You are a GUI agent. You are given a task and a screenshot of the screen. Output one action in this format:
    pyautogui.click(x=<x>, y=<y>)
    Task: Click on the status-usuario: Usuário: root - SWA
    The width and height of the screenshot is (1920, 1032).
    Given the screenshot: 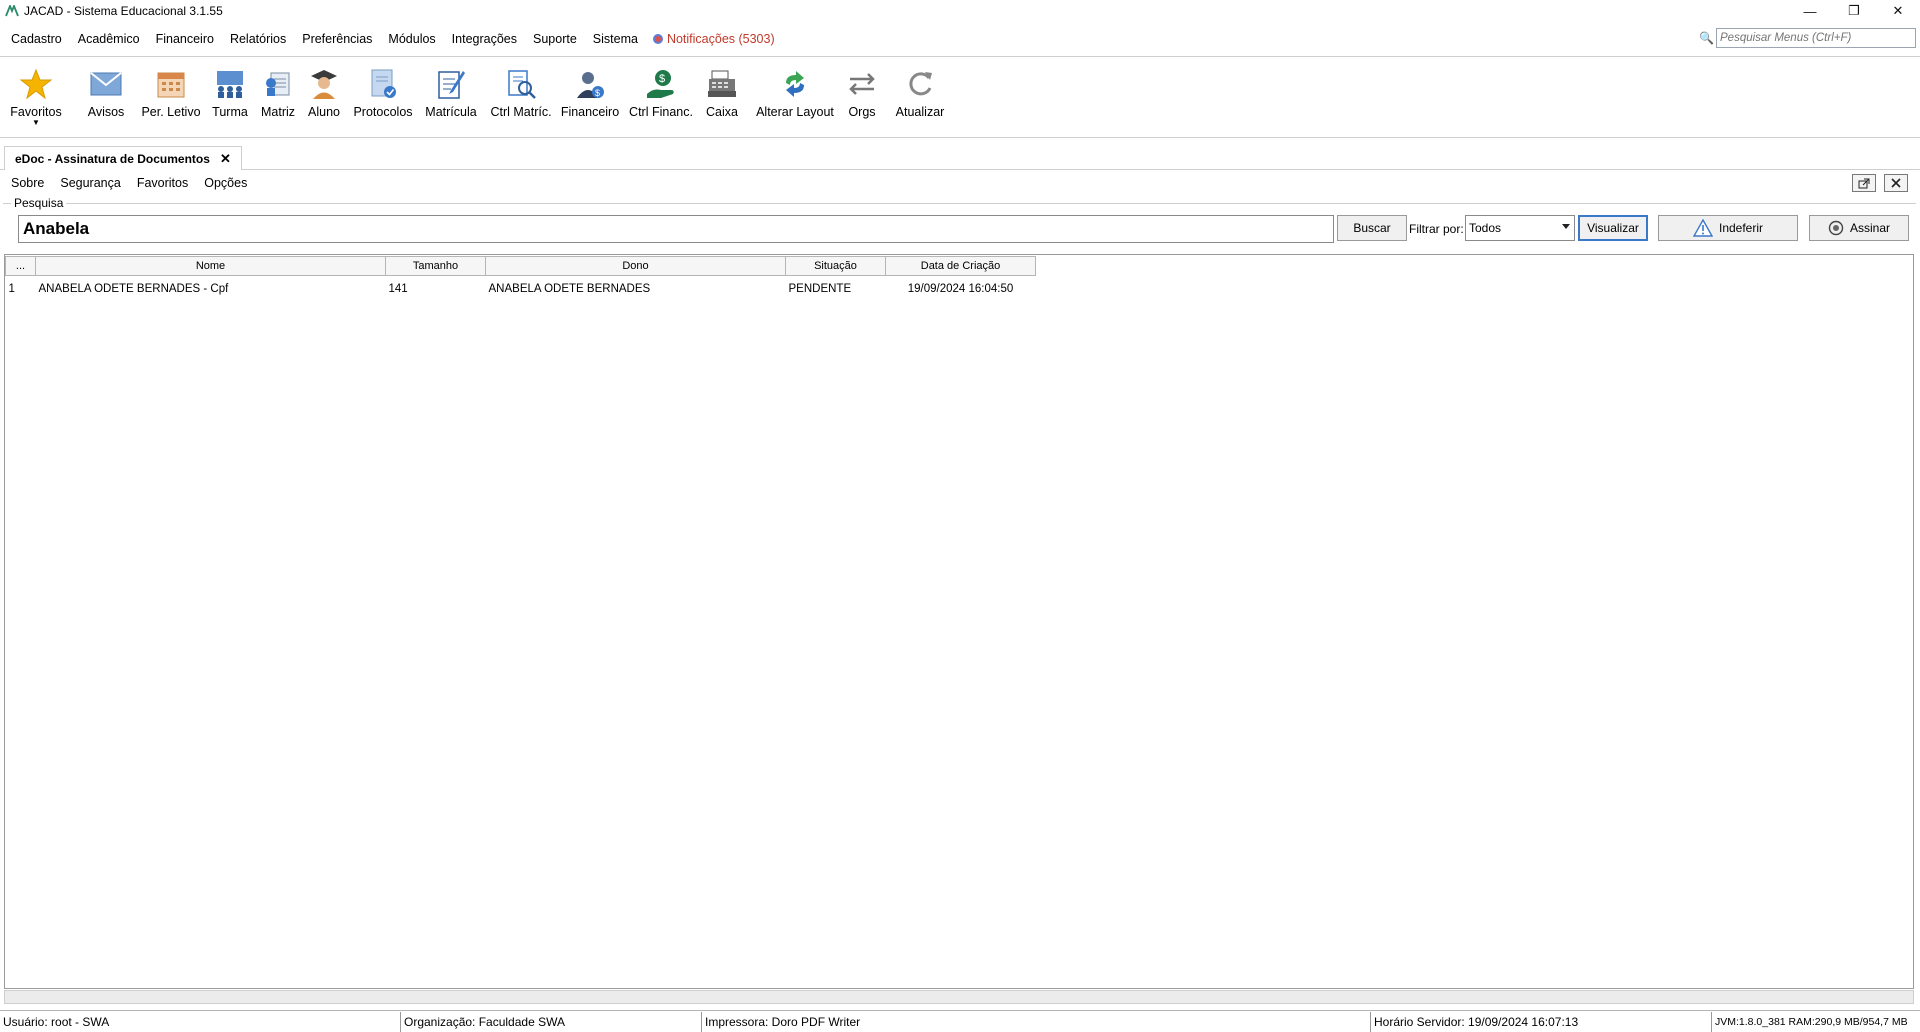 What is the action you would take?
    pyautogui.click(x=200, y=1021)
    